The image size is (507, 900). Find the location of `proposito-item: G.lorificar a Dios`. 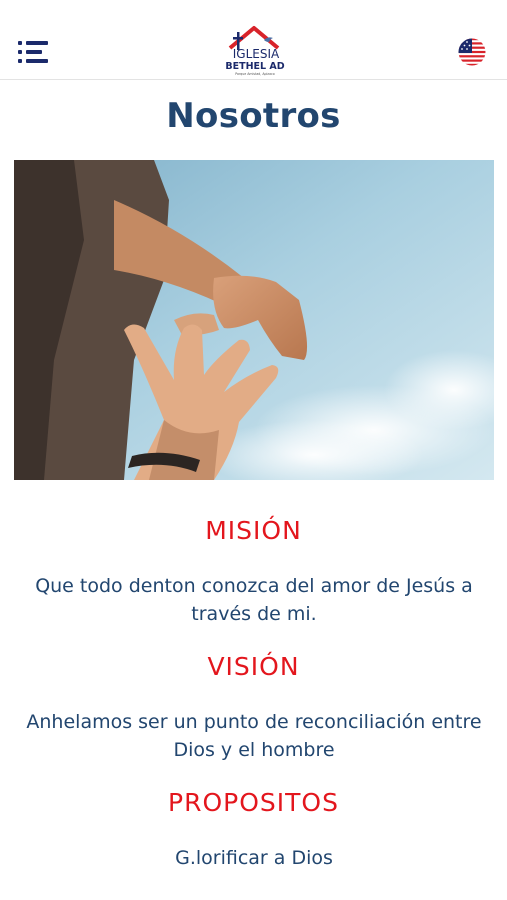

proposito-item: G.lorificar a Dios is located at coordinates (254, 858).